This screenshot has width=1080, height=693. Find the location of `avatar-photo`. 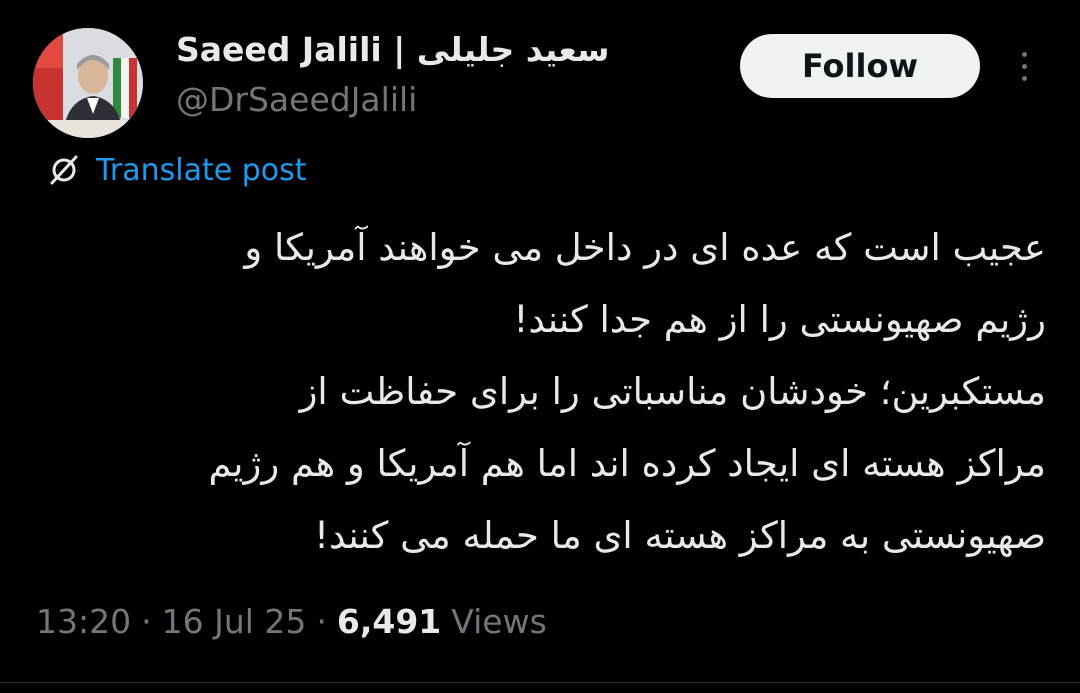

avatar-photo is located at coordinates (88, 83).